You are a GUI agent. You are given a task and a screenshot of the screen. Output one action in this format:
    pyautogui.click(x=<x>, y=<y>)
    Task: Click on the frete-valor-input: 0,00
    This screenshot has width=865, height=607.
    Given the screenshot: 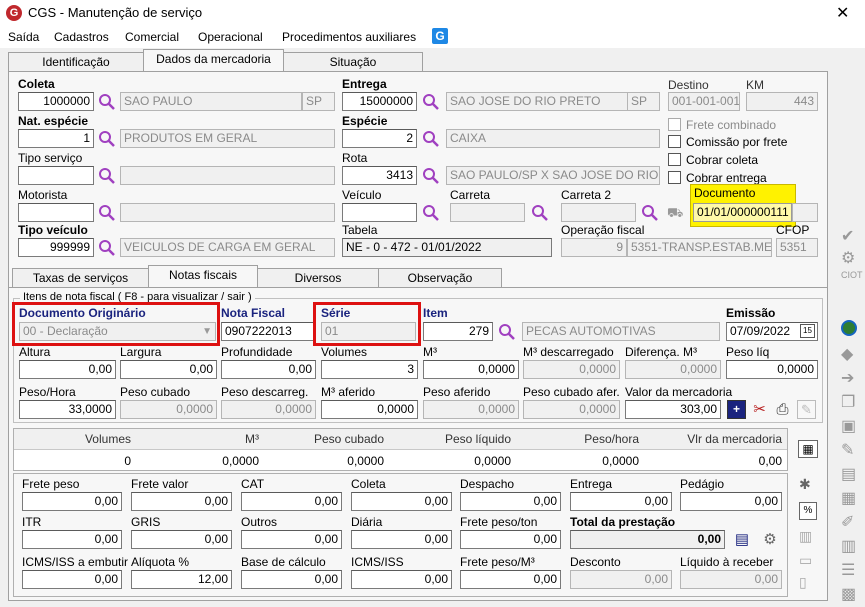 What is the action you would take?
    pyautogui.click(x=181, y=501)
    